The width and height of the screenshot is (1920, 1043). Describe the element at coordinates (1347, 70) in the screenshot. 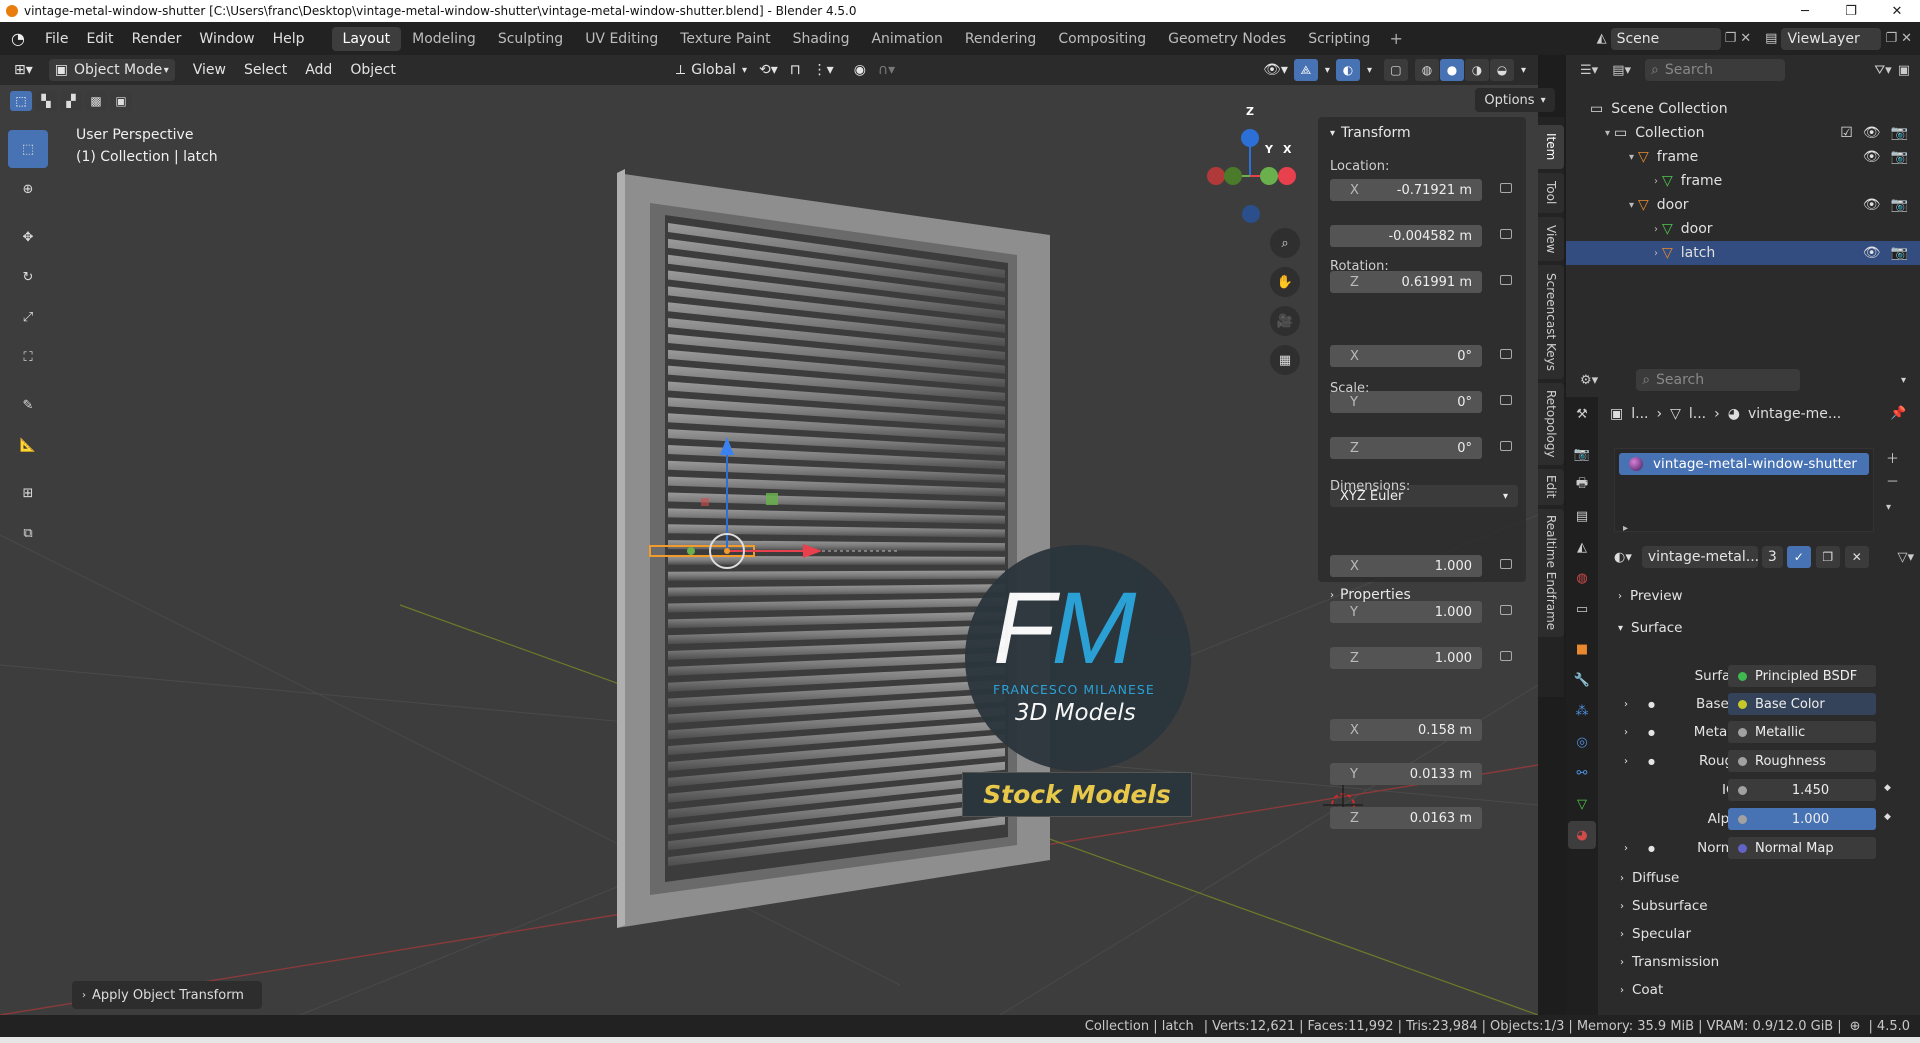

I see `overlays-toggle-icon: ◐` at that location.